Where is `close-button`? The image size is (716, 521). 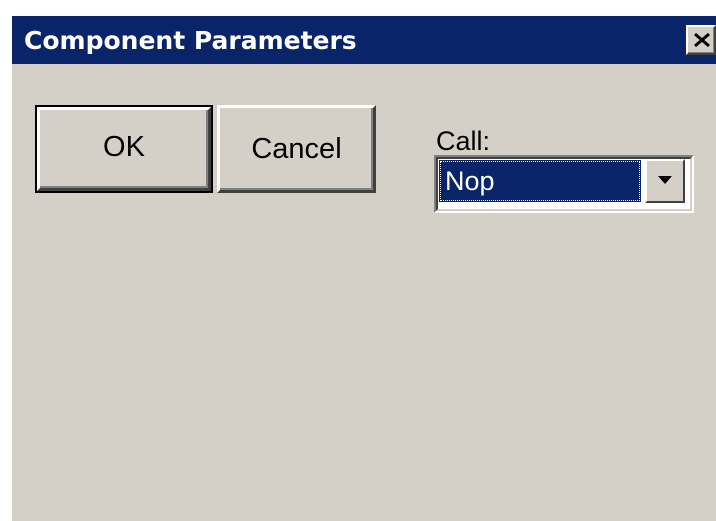
close-button is located at coordinates (701, 40).